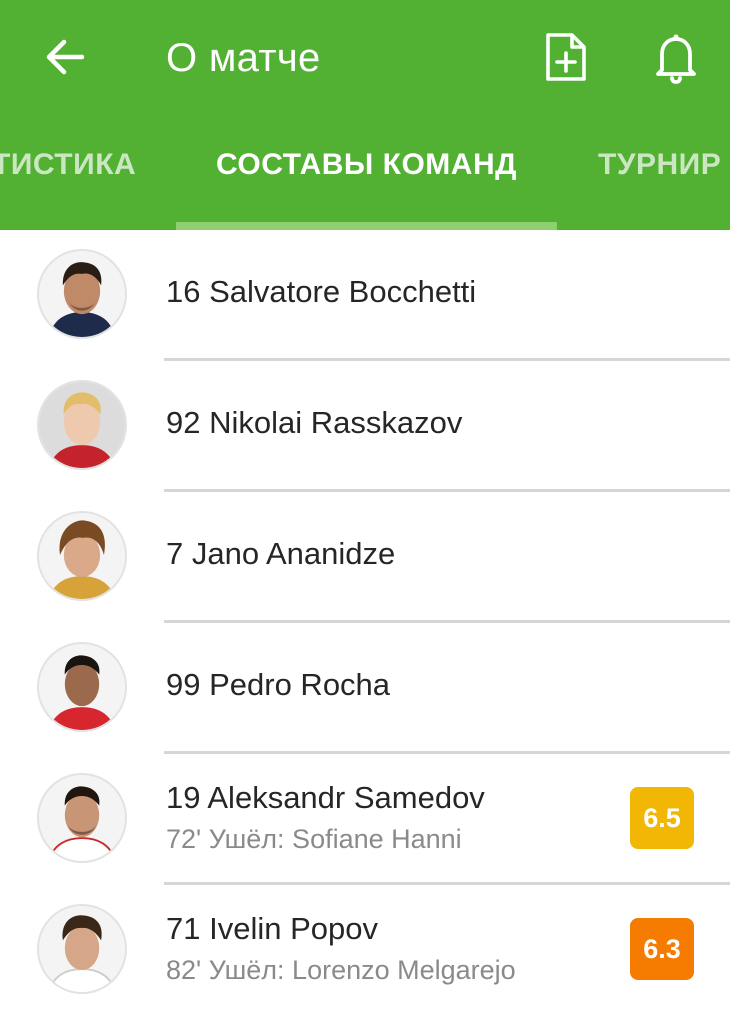 The width and height of the screenshot is (730, 1016). I want to click on player-name: 92 Nikolai Rasskazov, so click(314, 422).